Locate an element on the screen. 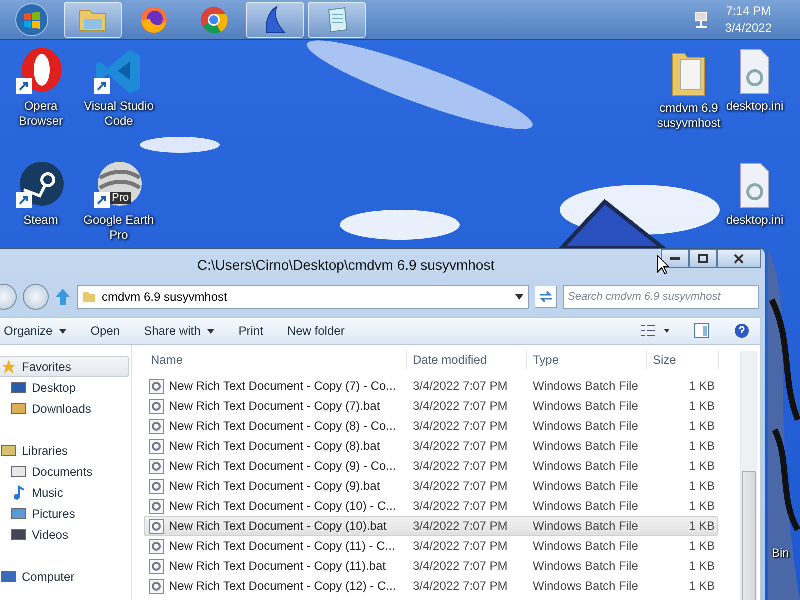  address-bar: cmdvm 6.9 susyvmhost is located at coordinates (303, 296).